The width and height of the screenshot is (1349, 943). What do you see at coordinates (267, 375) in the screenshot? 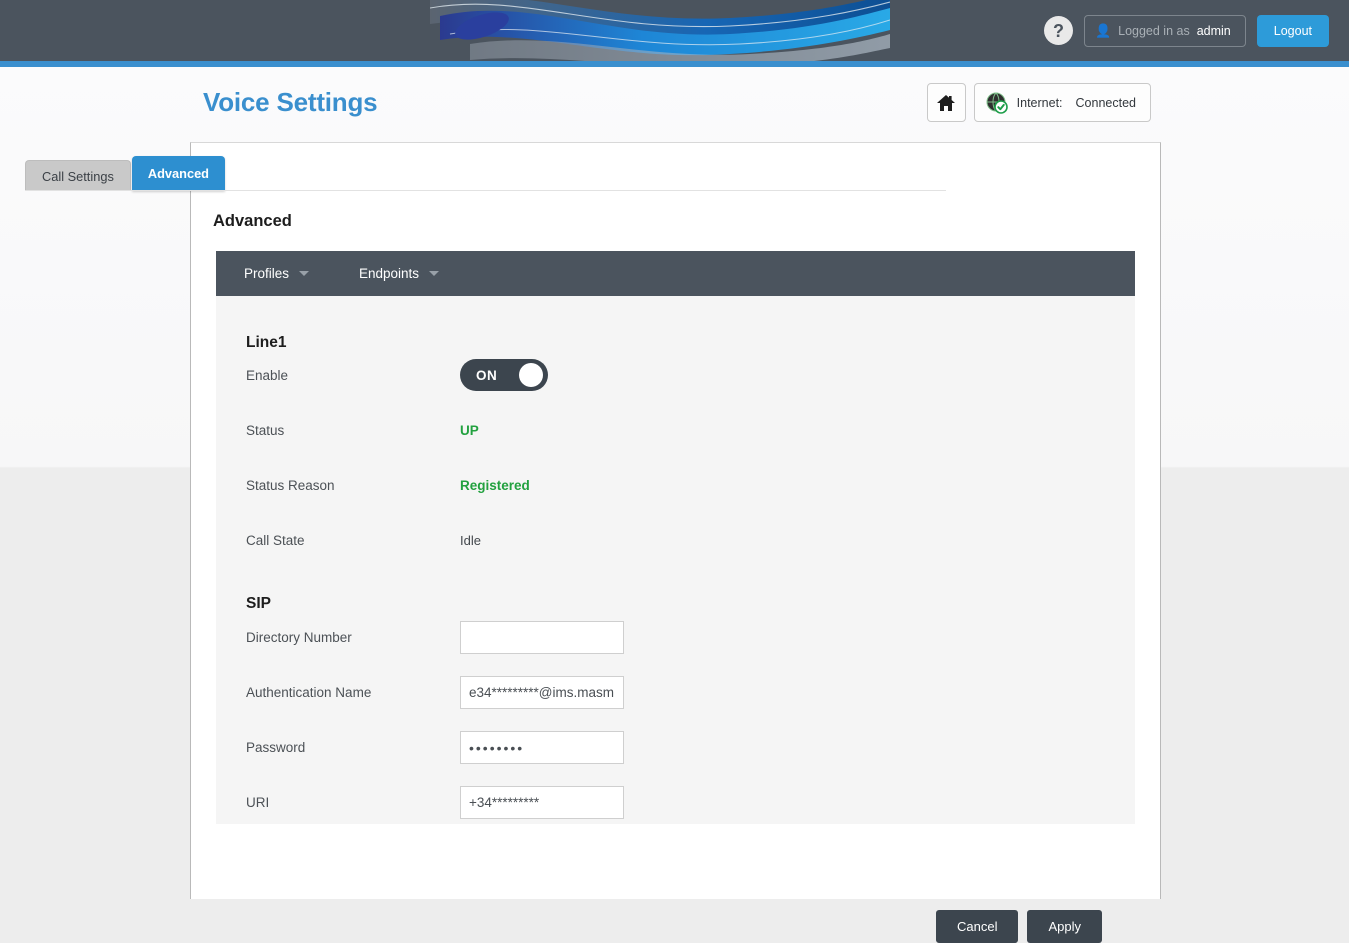
I see `enable-label: Enable` at bounding box center [267, 375].